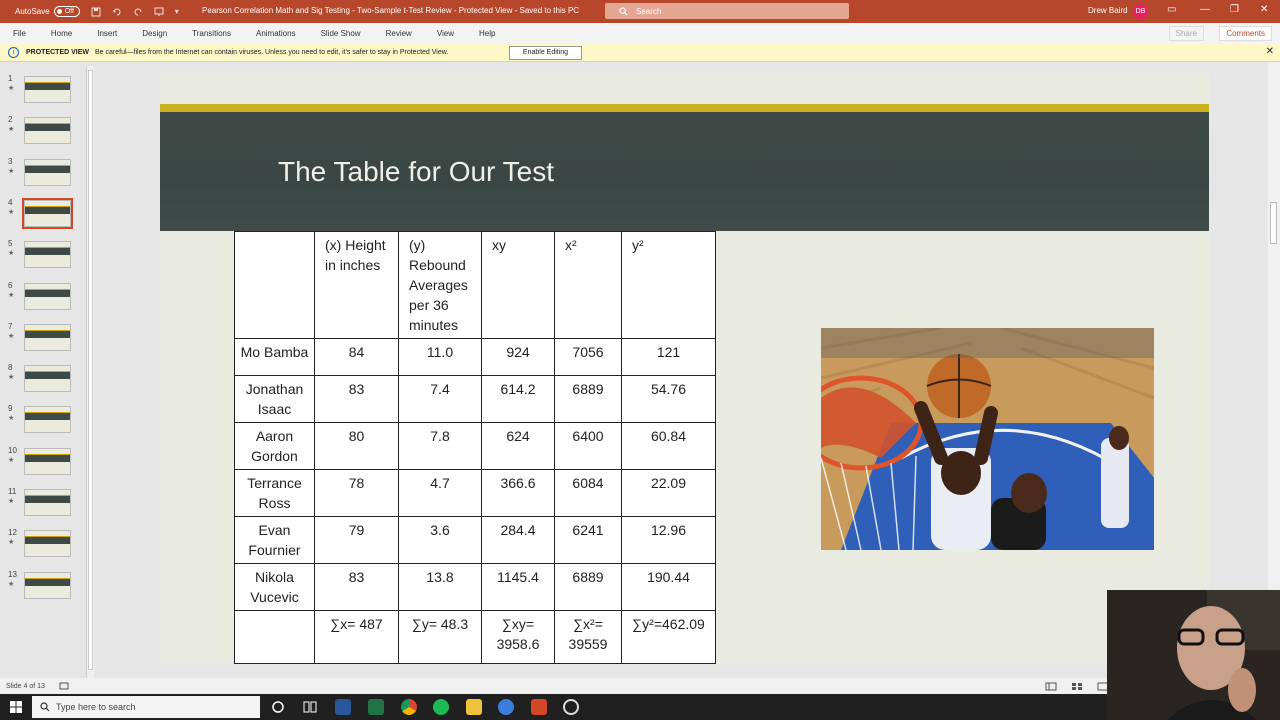 Image resolution: width=1280 pixels, height=720 pixels. Describe the element at coordinates (376, 707) in the screenshot. I see `excel-icon` at that location.